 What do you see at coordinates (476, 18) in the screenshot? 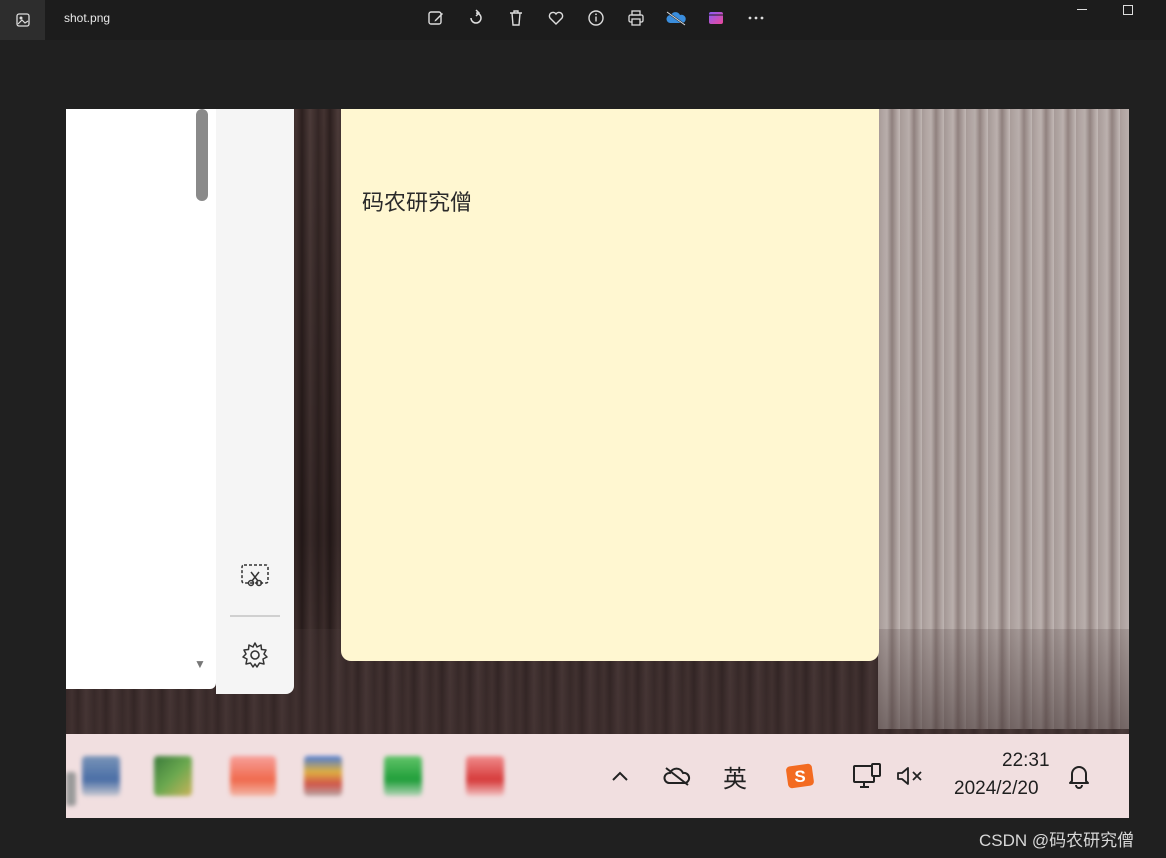
I see `rotate-icon` at bounding box center [476, 18].